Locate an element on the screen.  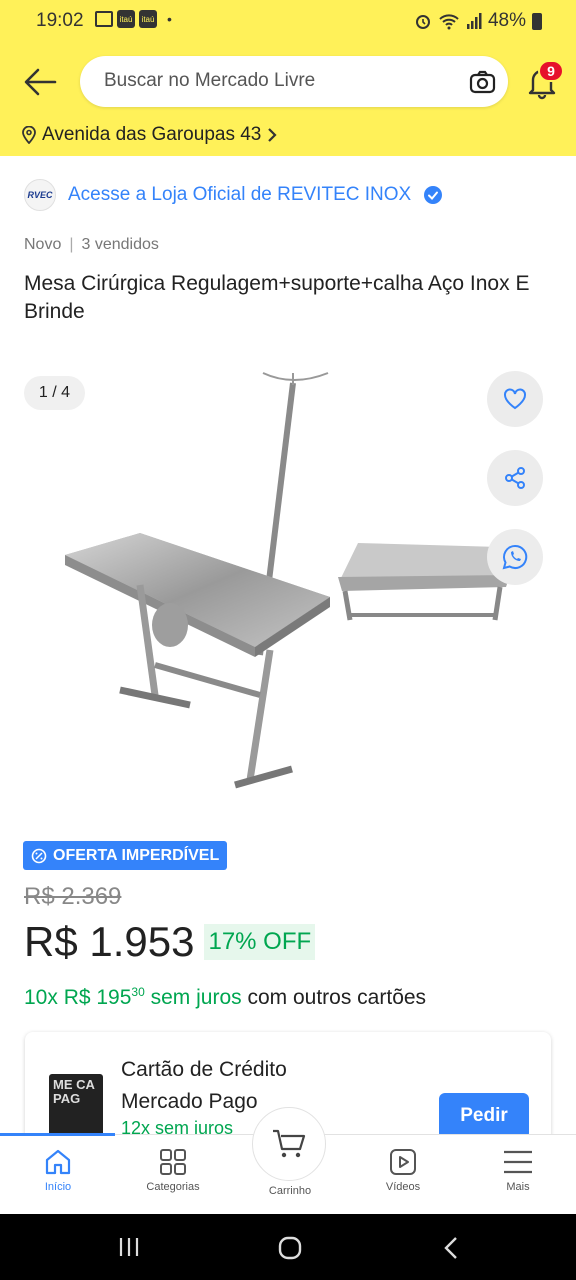
sold-count: 3 vendidos is located at coordinates (120, 244).